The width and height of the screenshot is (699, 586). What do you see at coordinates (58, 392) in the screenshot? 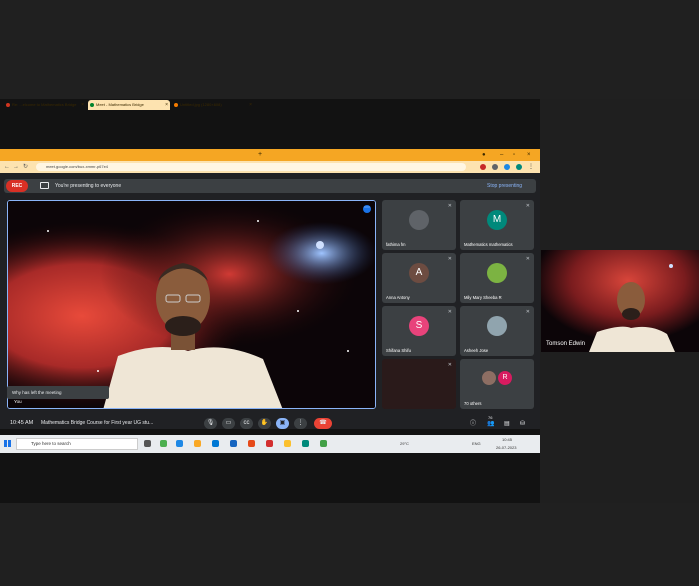
I see `left-meeting-notification: Why has left the meeting` at bounding box center [58, 392].